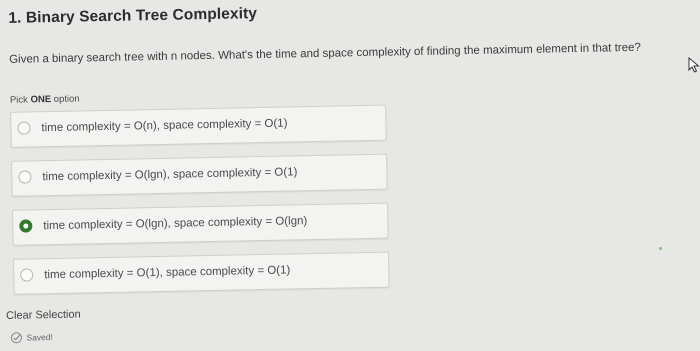  Describe the element at coordinates (694, 65) in the screenshot. I see `mouse-pointer-icon` at that location.